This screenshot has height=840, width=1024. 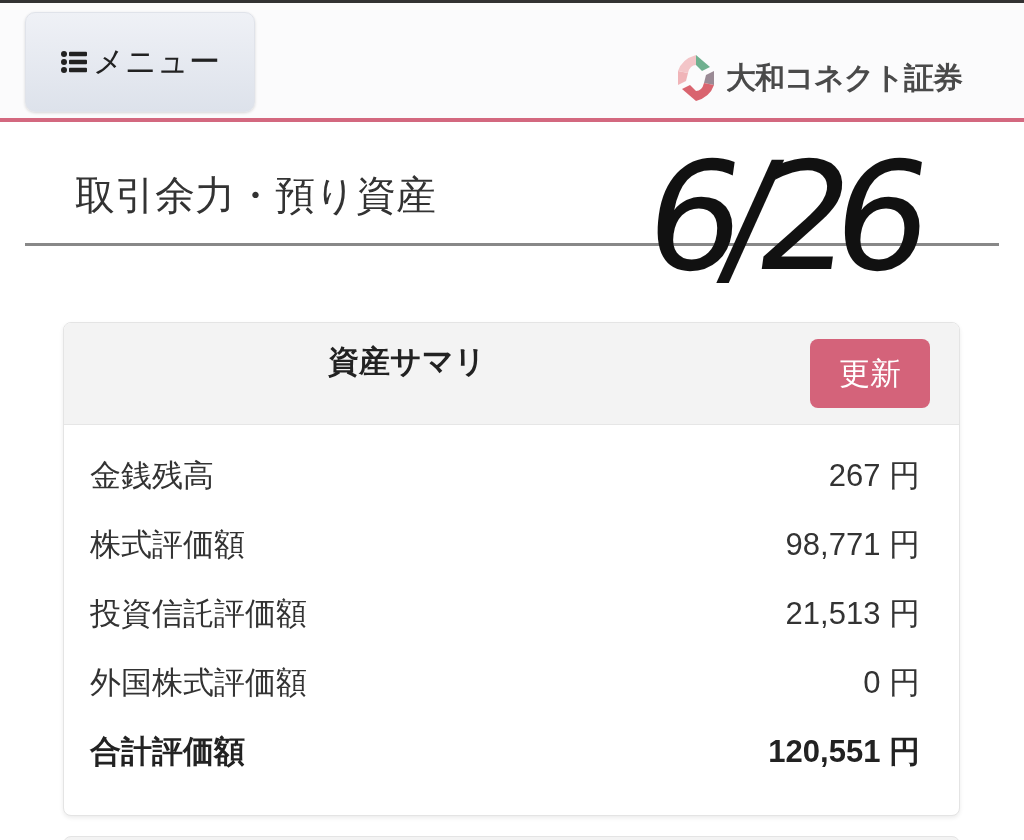 What do you see at coordinates (152, 475) in the screenshot?
I see `row-label: 金銭残高` at bounding box center [152, 475].